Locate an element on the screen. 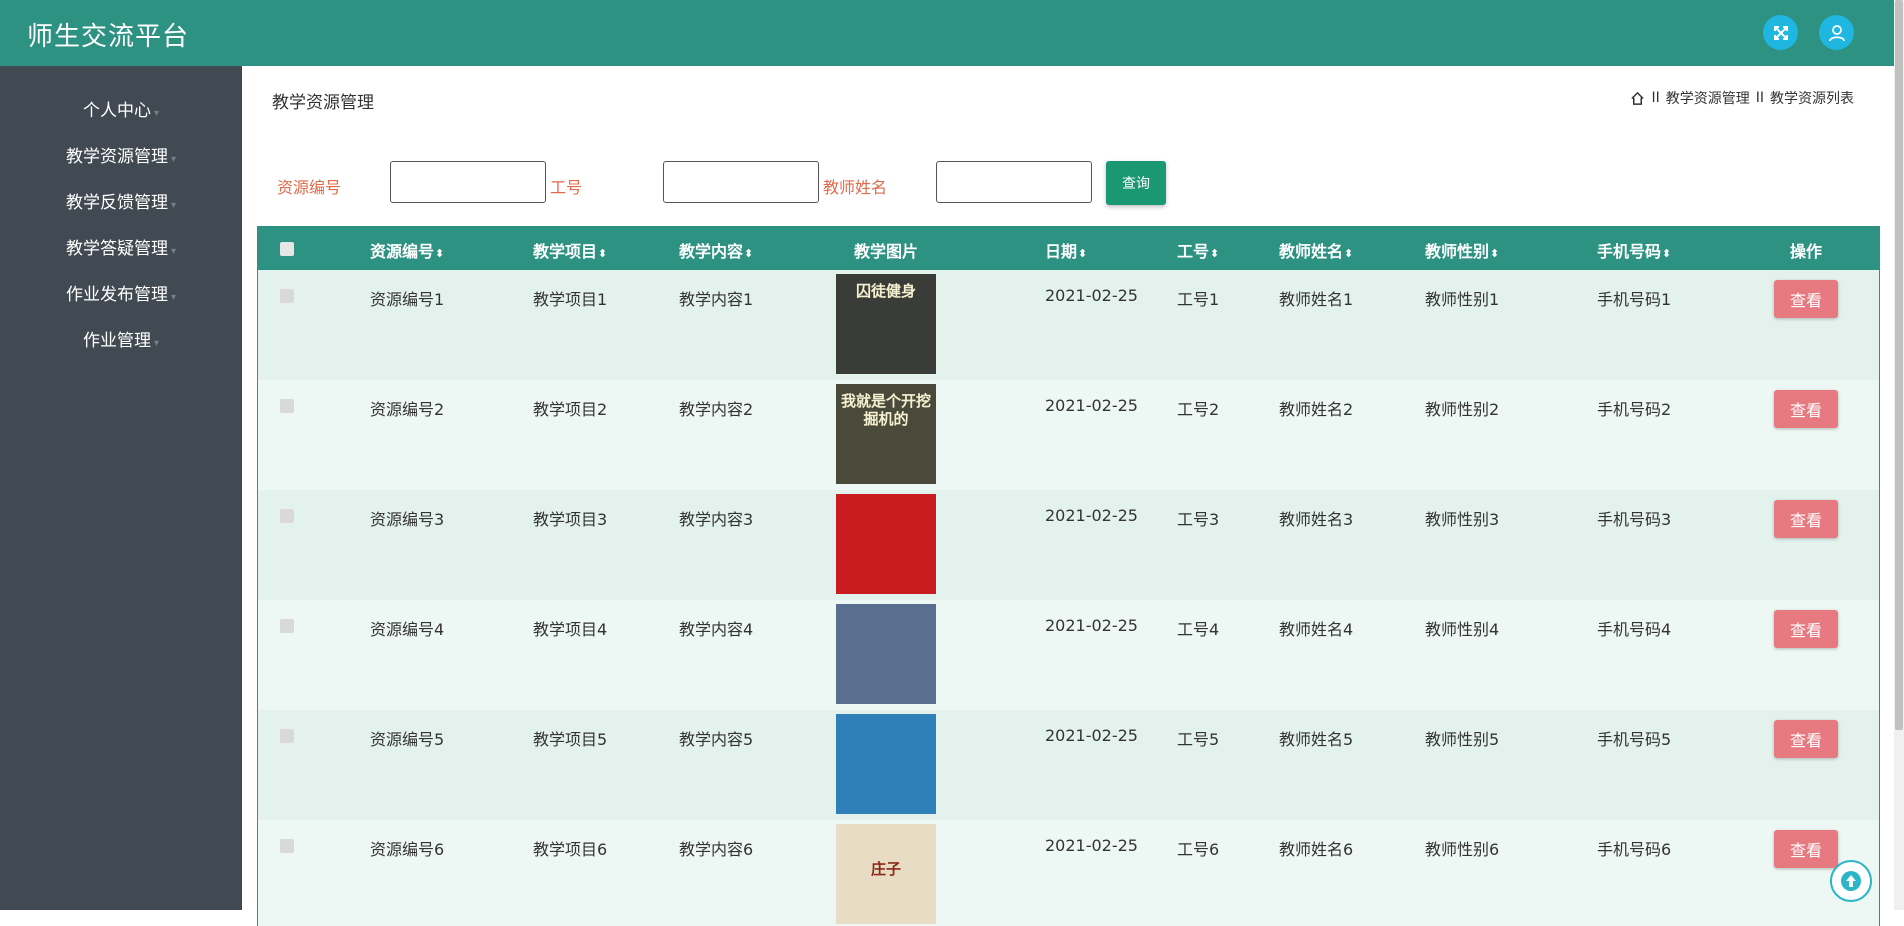  table-cell: 教学项目5 is located at coordinates (570, 739).